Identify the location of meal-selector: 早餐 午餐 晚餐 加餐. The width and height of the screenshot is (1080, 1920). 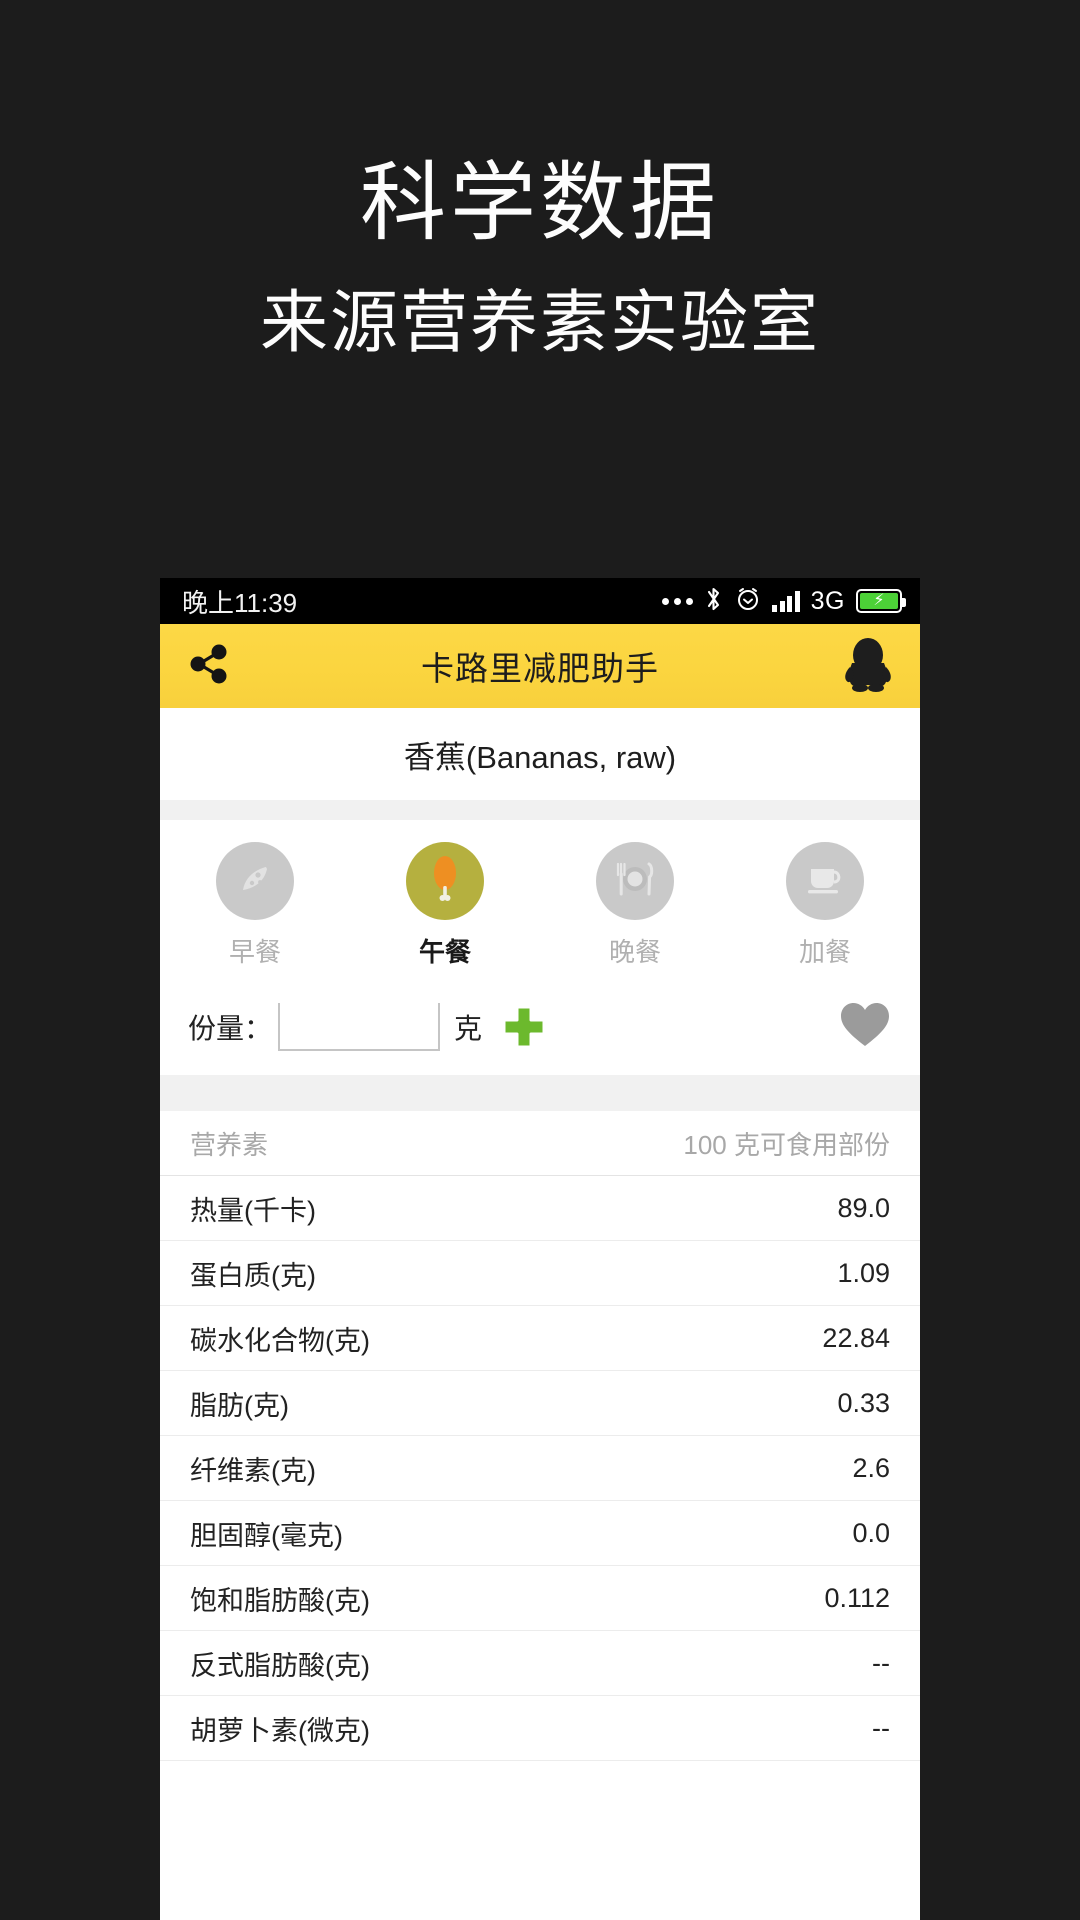
(540, 899).